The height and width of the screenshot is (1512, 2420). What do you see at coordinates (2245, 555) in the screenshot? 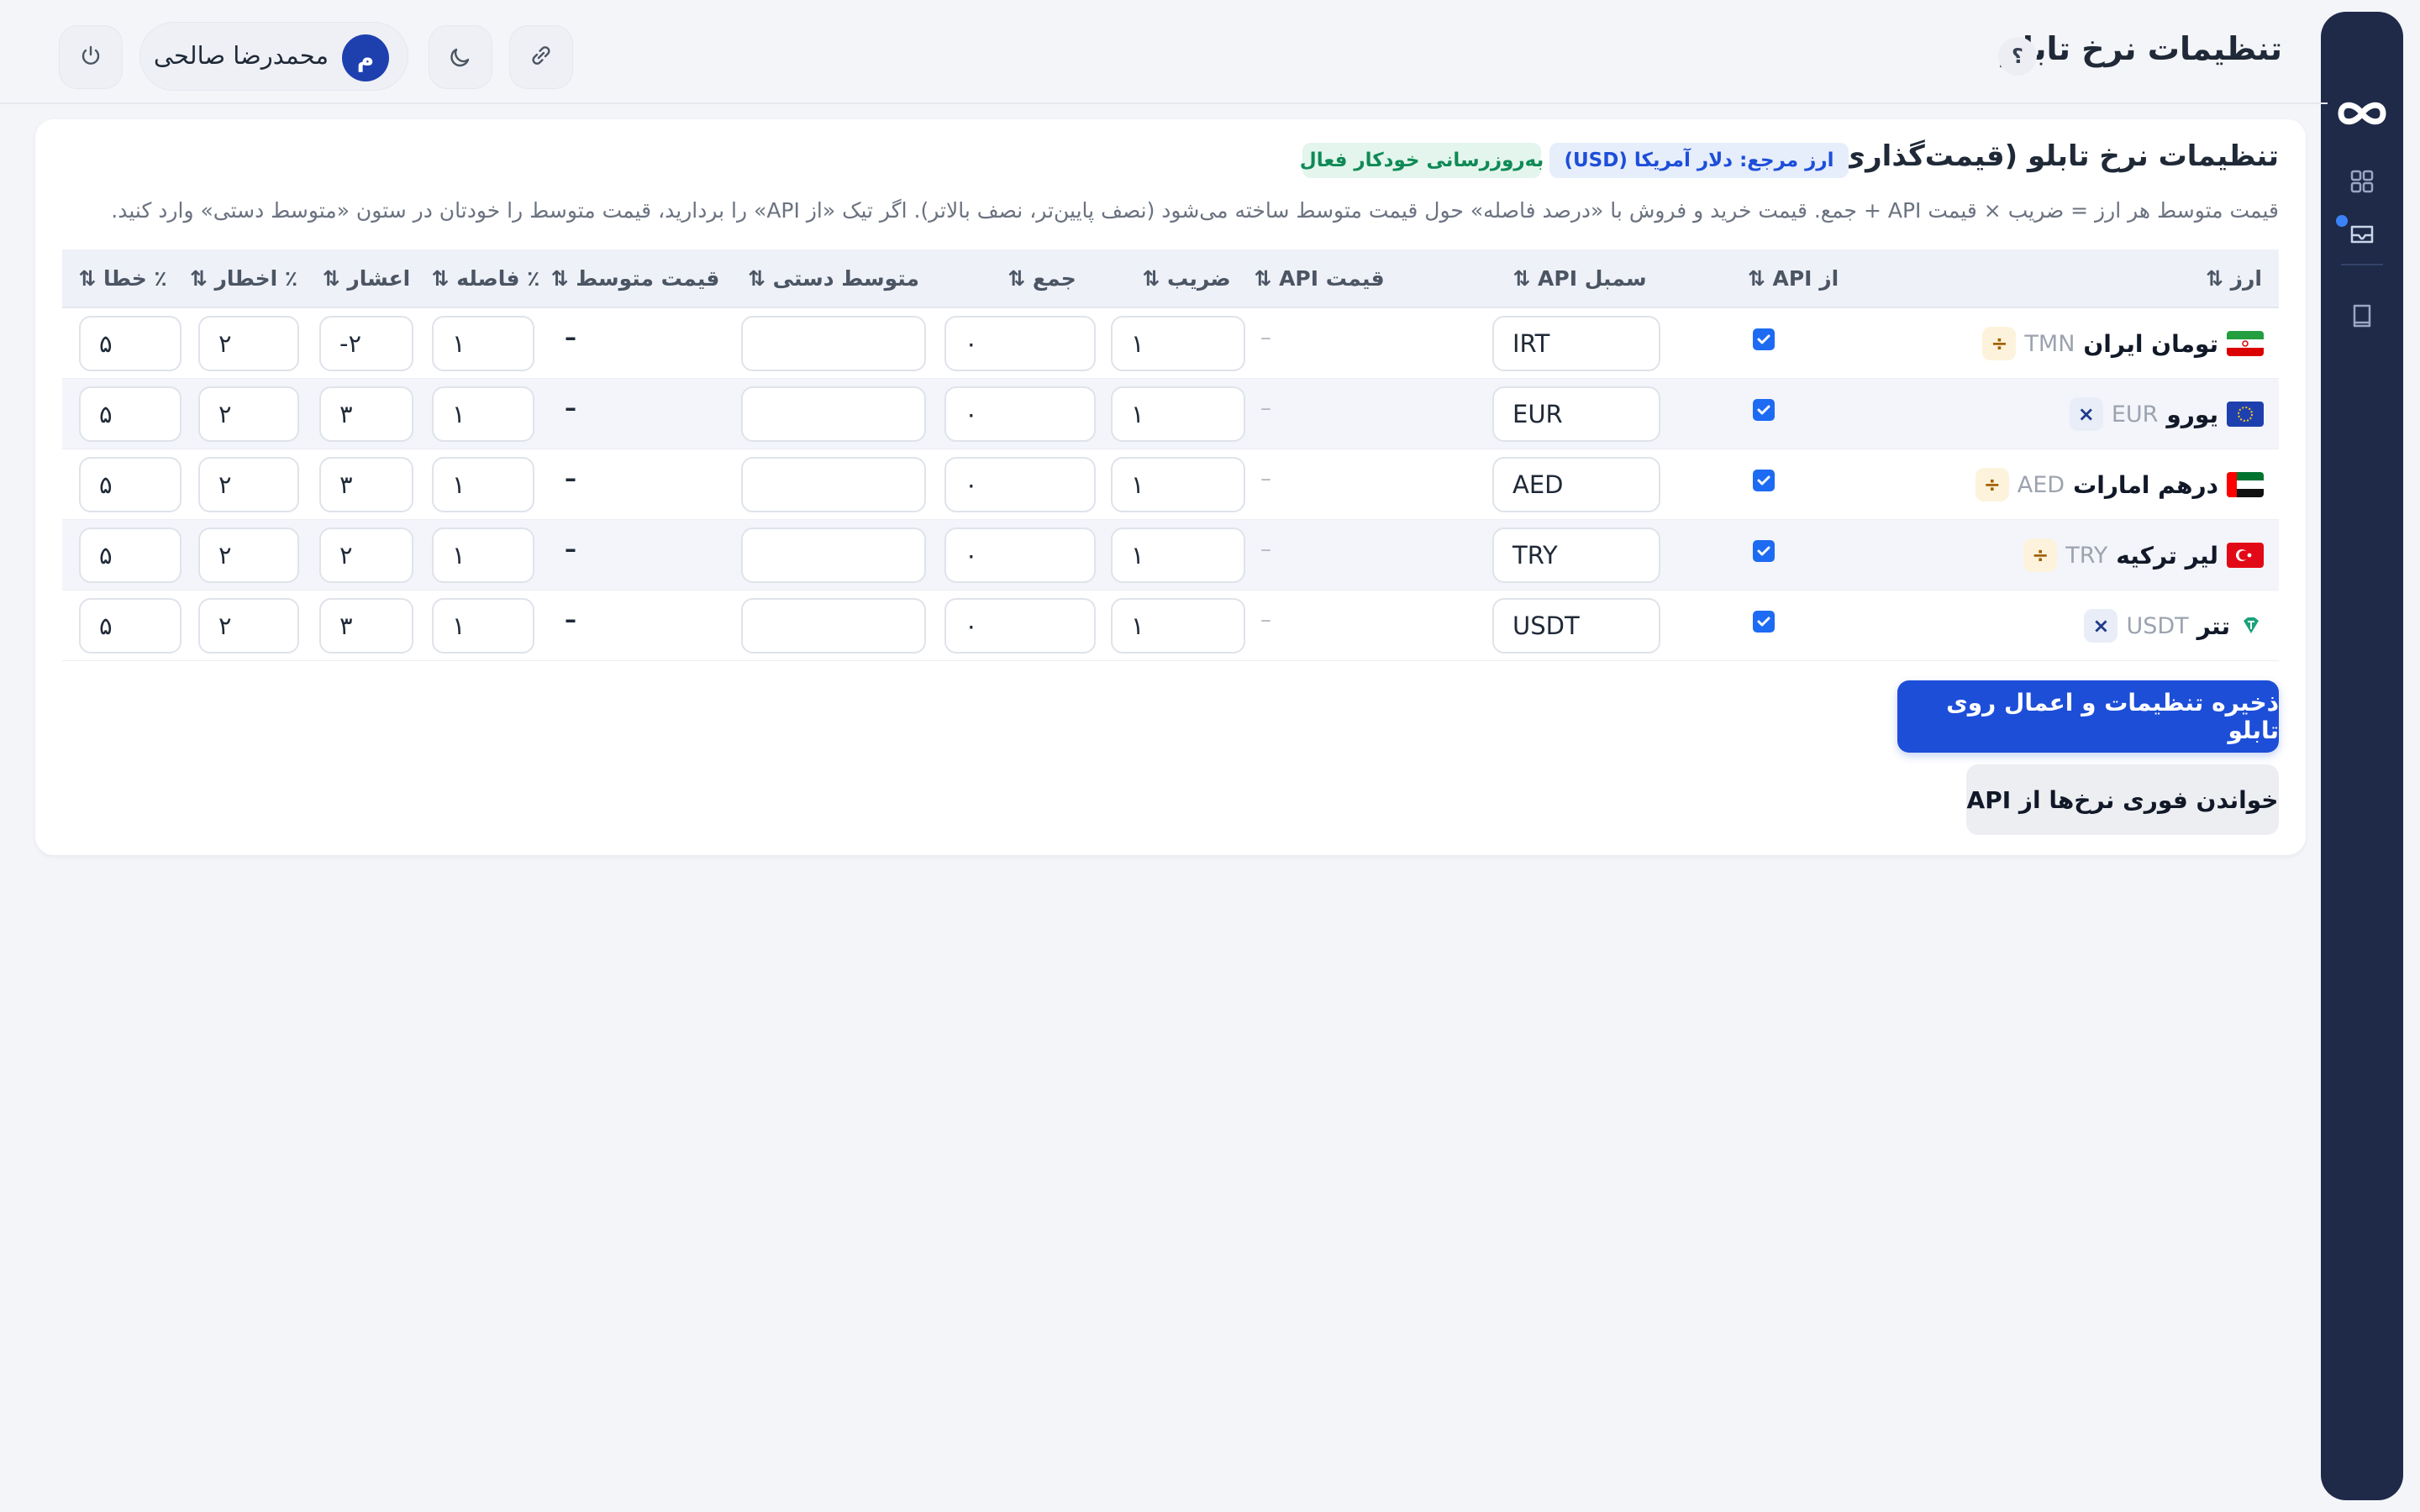
I see `turkey-flag-icon` at bounding box center [2245, 555].